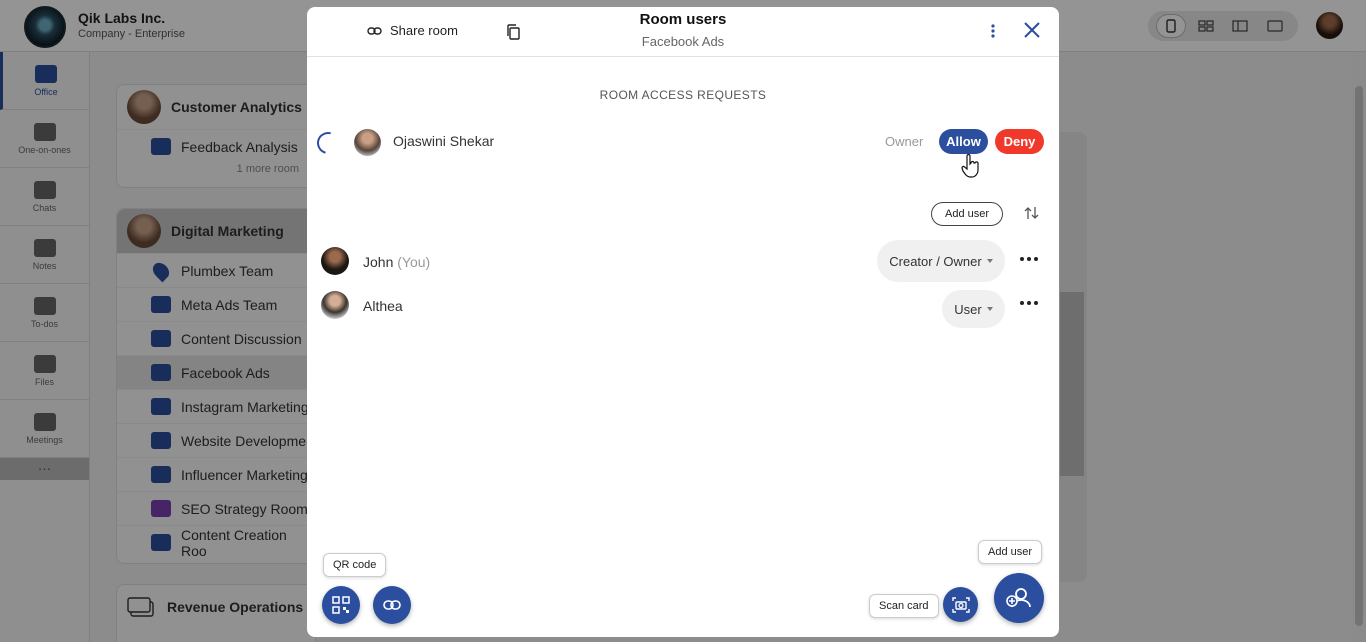  Describe the element at coordinates (396, 262) in the screenshot. I see `user-name: John (You)` at that location.